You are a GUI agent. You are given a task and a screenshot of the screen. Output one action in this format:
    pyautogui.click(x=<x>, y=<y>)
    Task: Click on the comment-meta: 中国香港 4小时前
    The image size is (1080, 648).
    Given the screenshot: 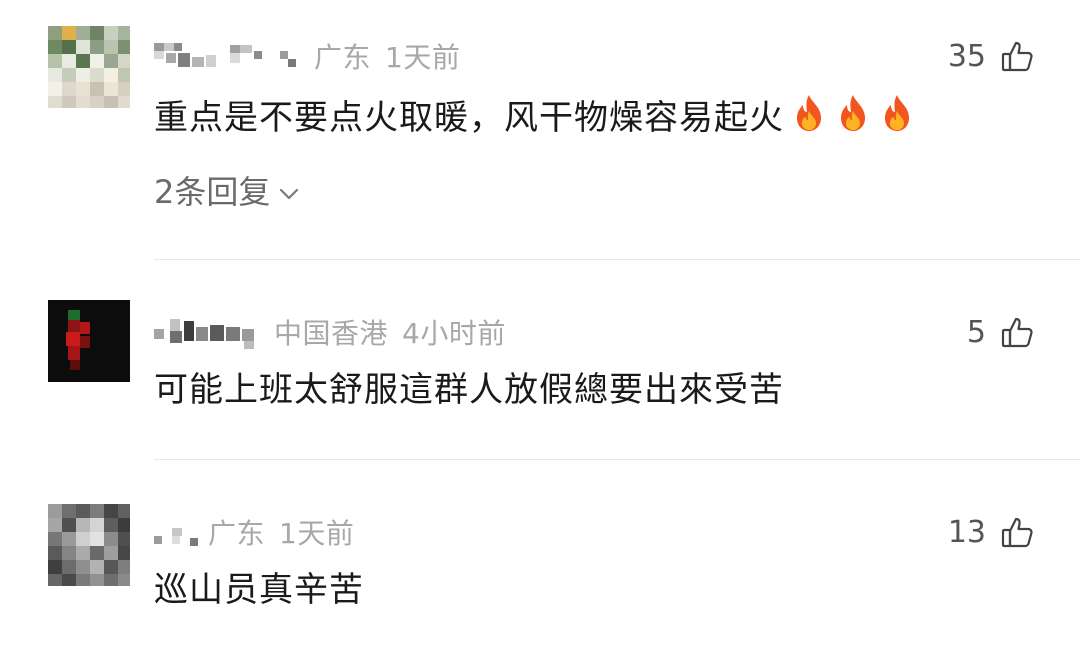 What is the action you would take?
    pyautogui.click(x=330, y=332)
    